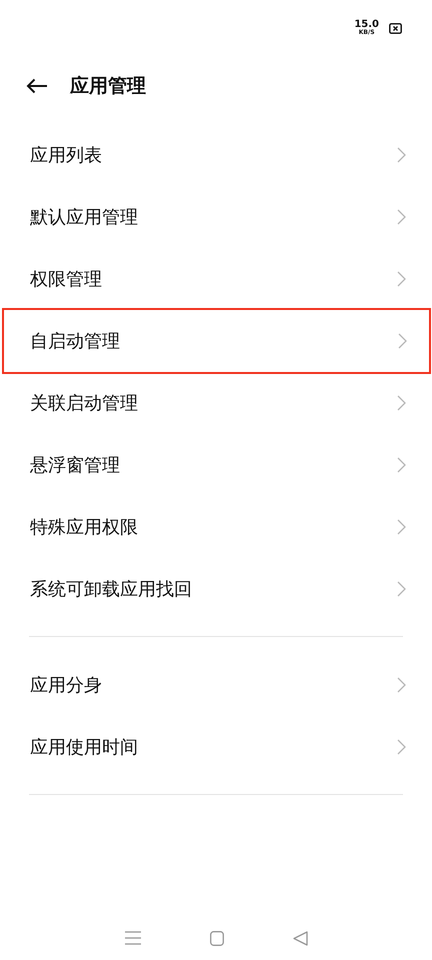 The height and width of the screenshot is (960, 432). I want to click on sim-x-icon, so click(395, 28).